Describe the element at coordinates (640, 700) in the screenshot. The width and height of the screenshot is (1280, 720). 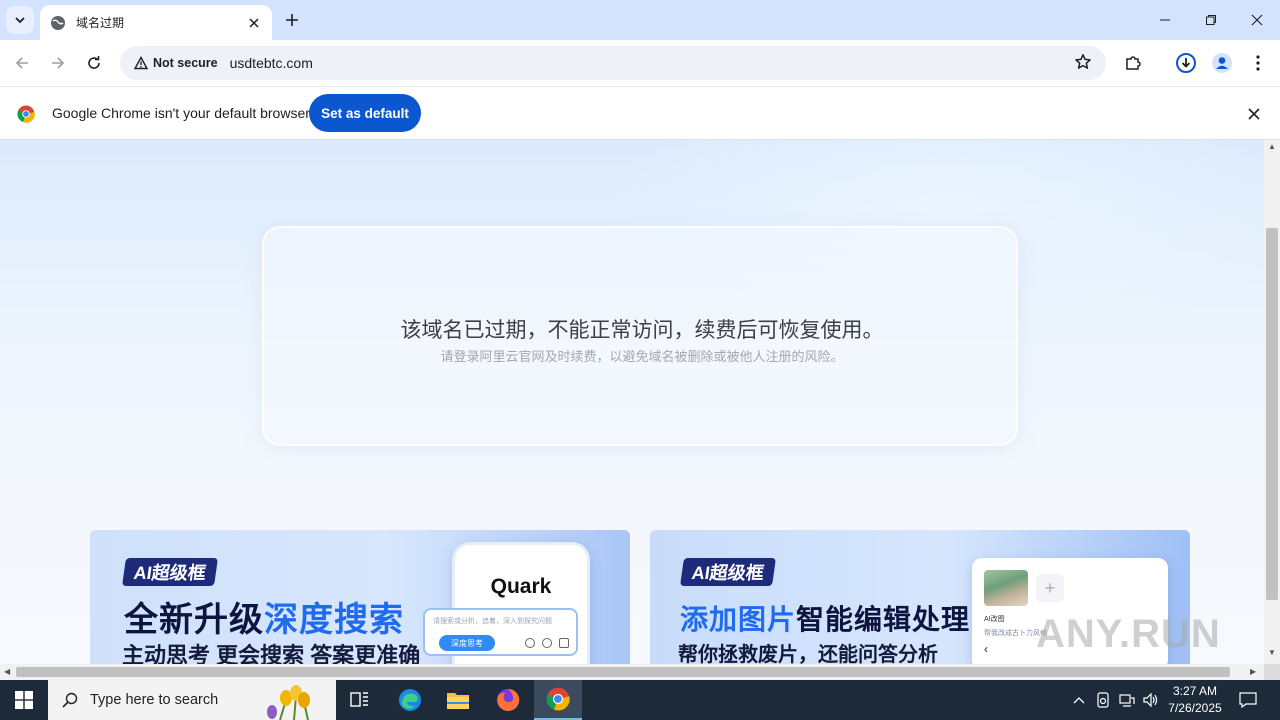
I see `windows-taskbar: Type here to search 3:27 AM 7/26/2025` at that location.